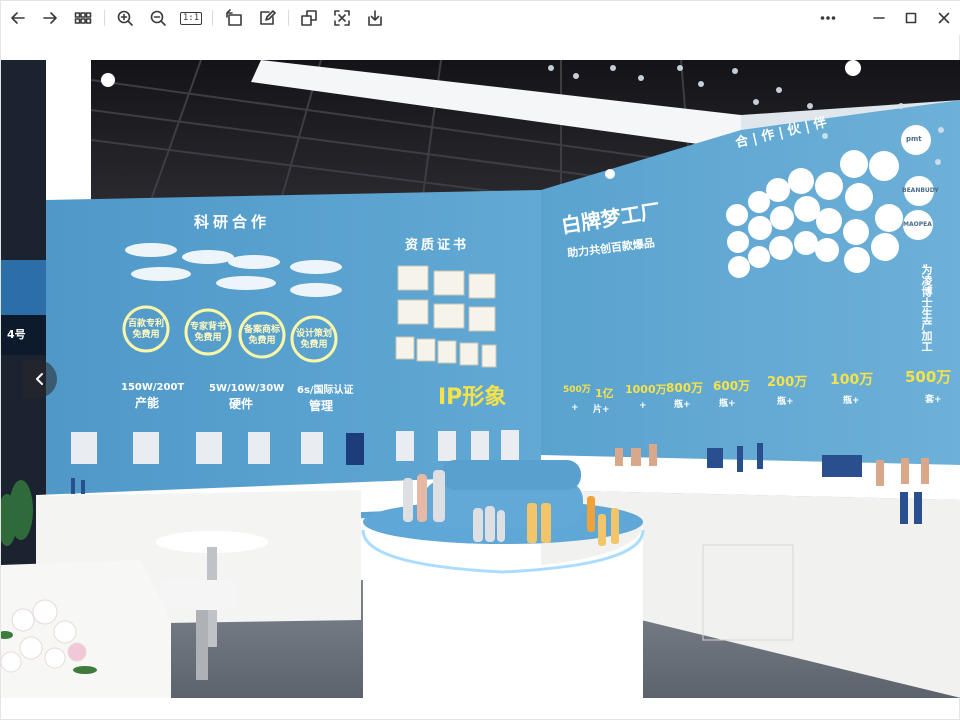 This screenshot has height=720, width=960. Describe the element at coordinates (914, 139) in the screenshot. I see `partner-logo-pmt: pmt` at that location.